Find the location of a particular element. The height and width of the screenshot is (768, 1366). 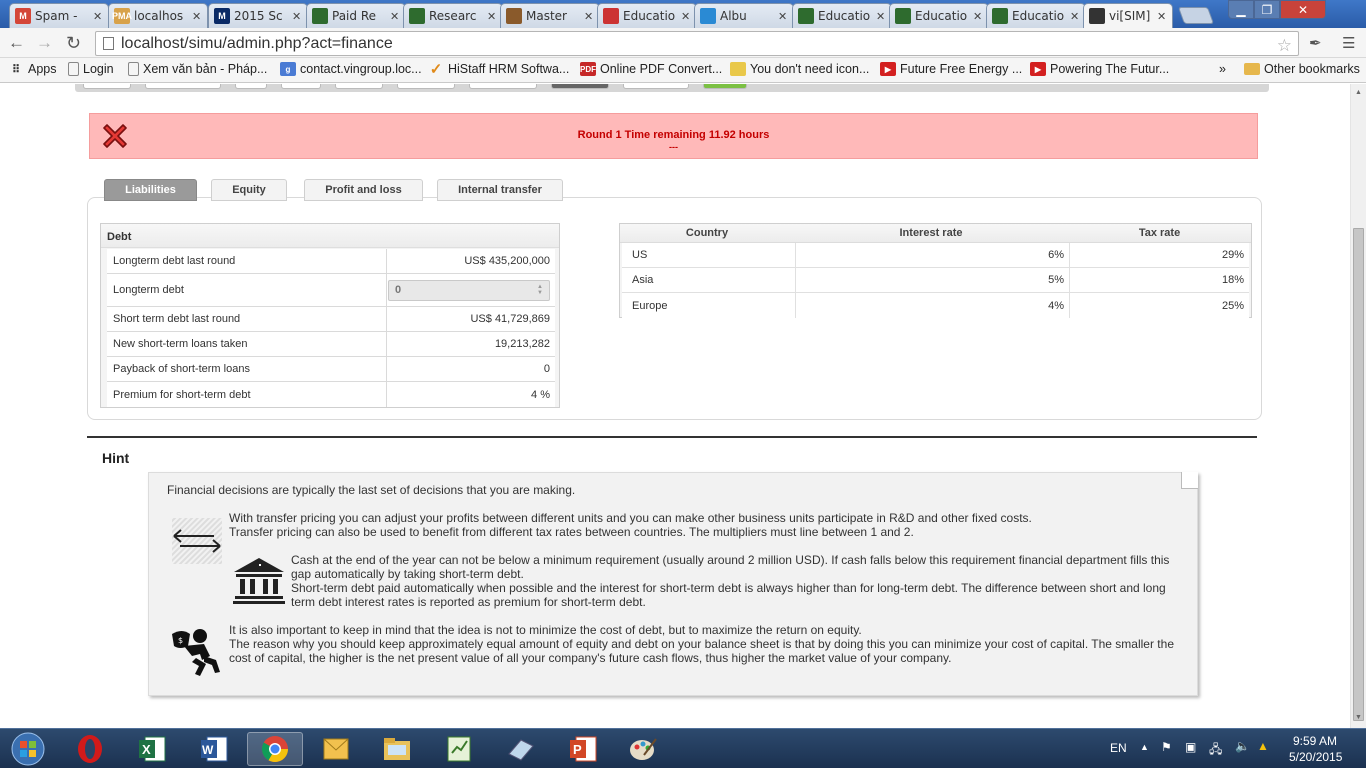

show-hidden-icons-icon: ▲ is located at coordinates (1144, 747).